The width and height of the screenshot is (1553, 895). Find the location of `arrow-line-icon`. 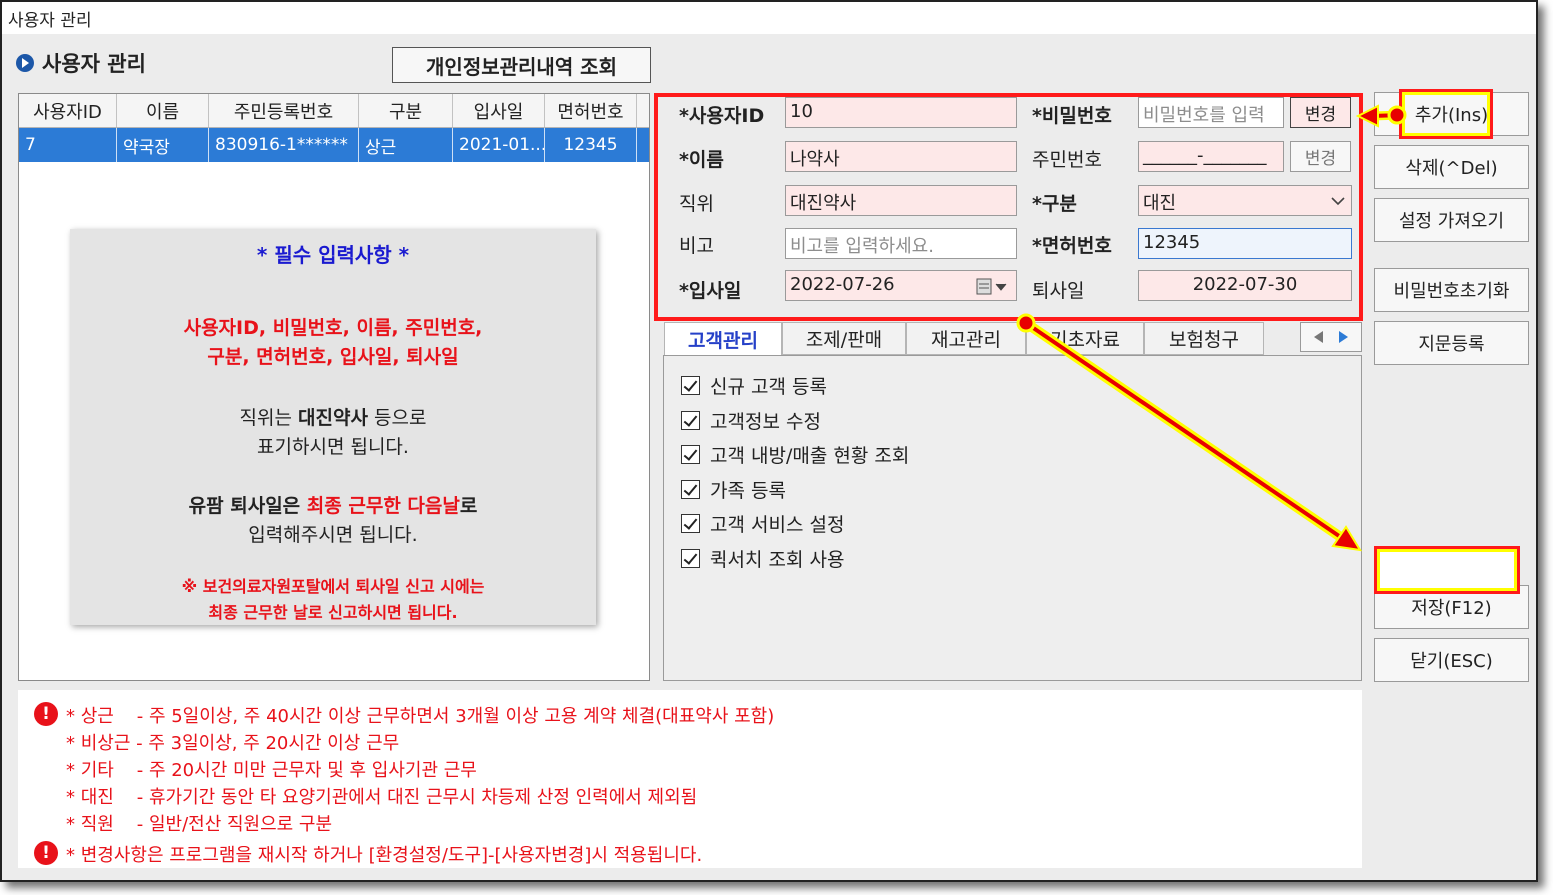

arrow-line-icon is located at coordinates (1184, 430).